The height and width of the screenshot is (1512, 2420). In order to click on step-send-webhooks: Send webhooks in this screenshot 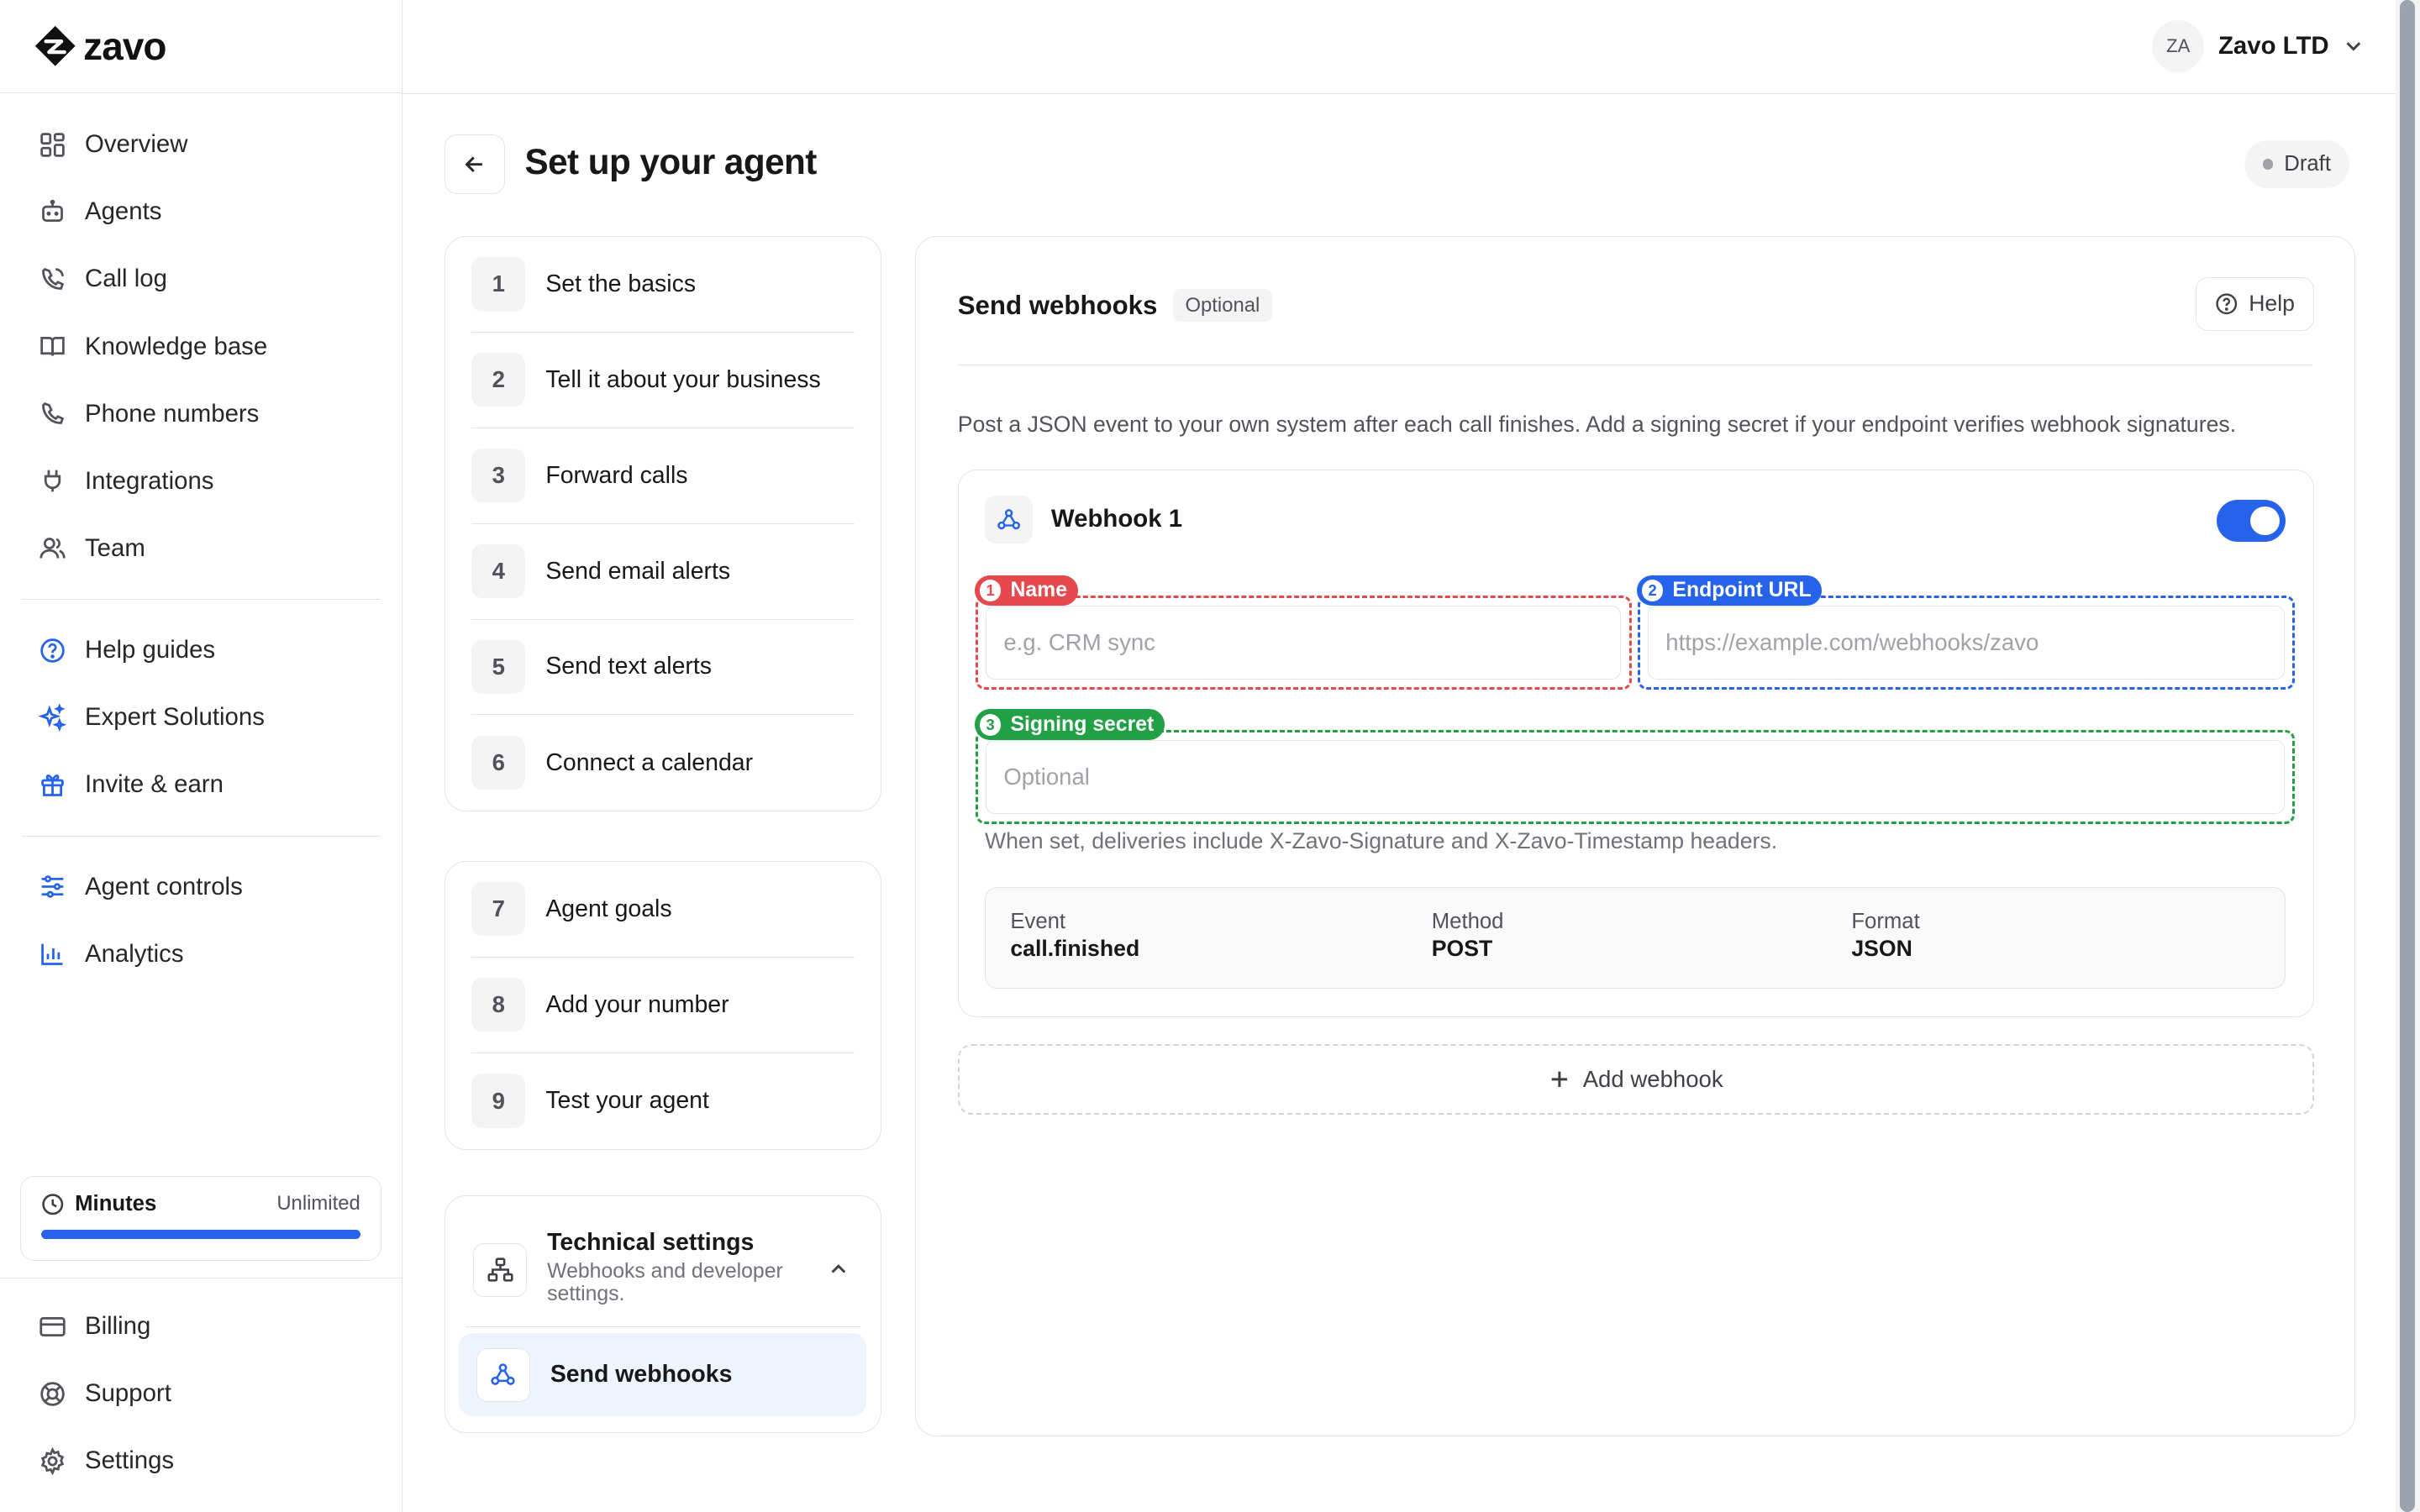, I will do `click(663, 1375)`.